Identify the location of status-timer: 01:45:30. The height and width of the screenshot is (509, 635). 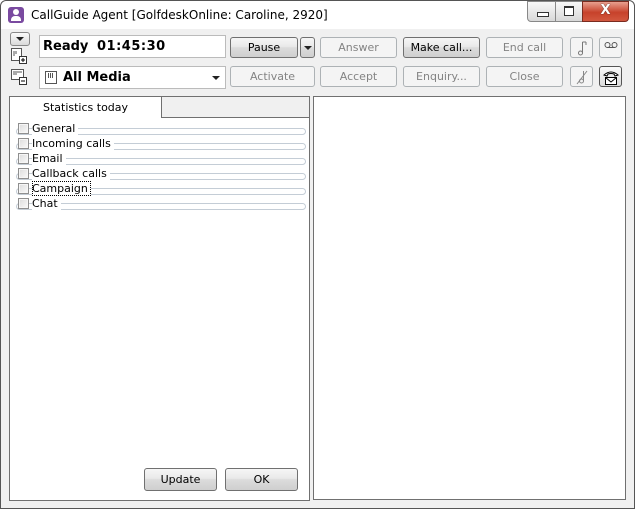
(131, 46).